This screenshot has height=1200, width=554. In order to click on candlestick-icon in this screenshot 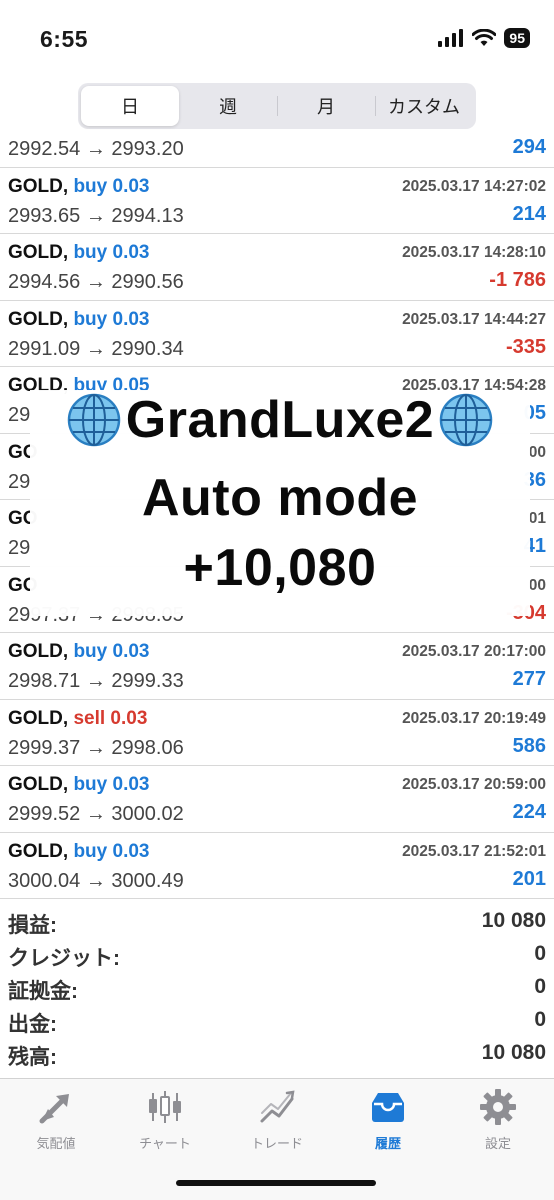, I will do `click(165, 1107)`.